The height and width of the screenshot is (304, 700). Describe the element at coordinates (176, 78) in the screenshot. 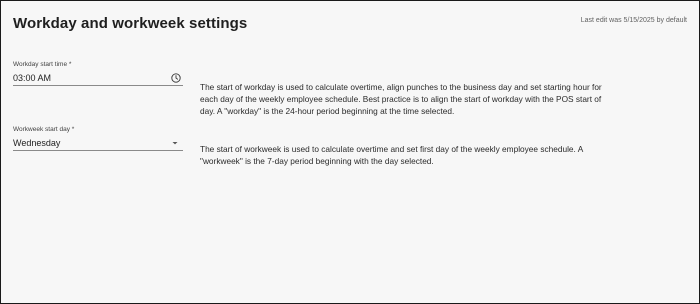

I see `clock-icon` at that location.